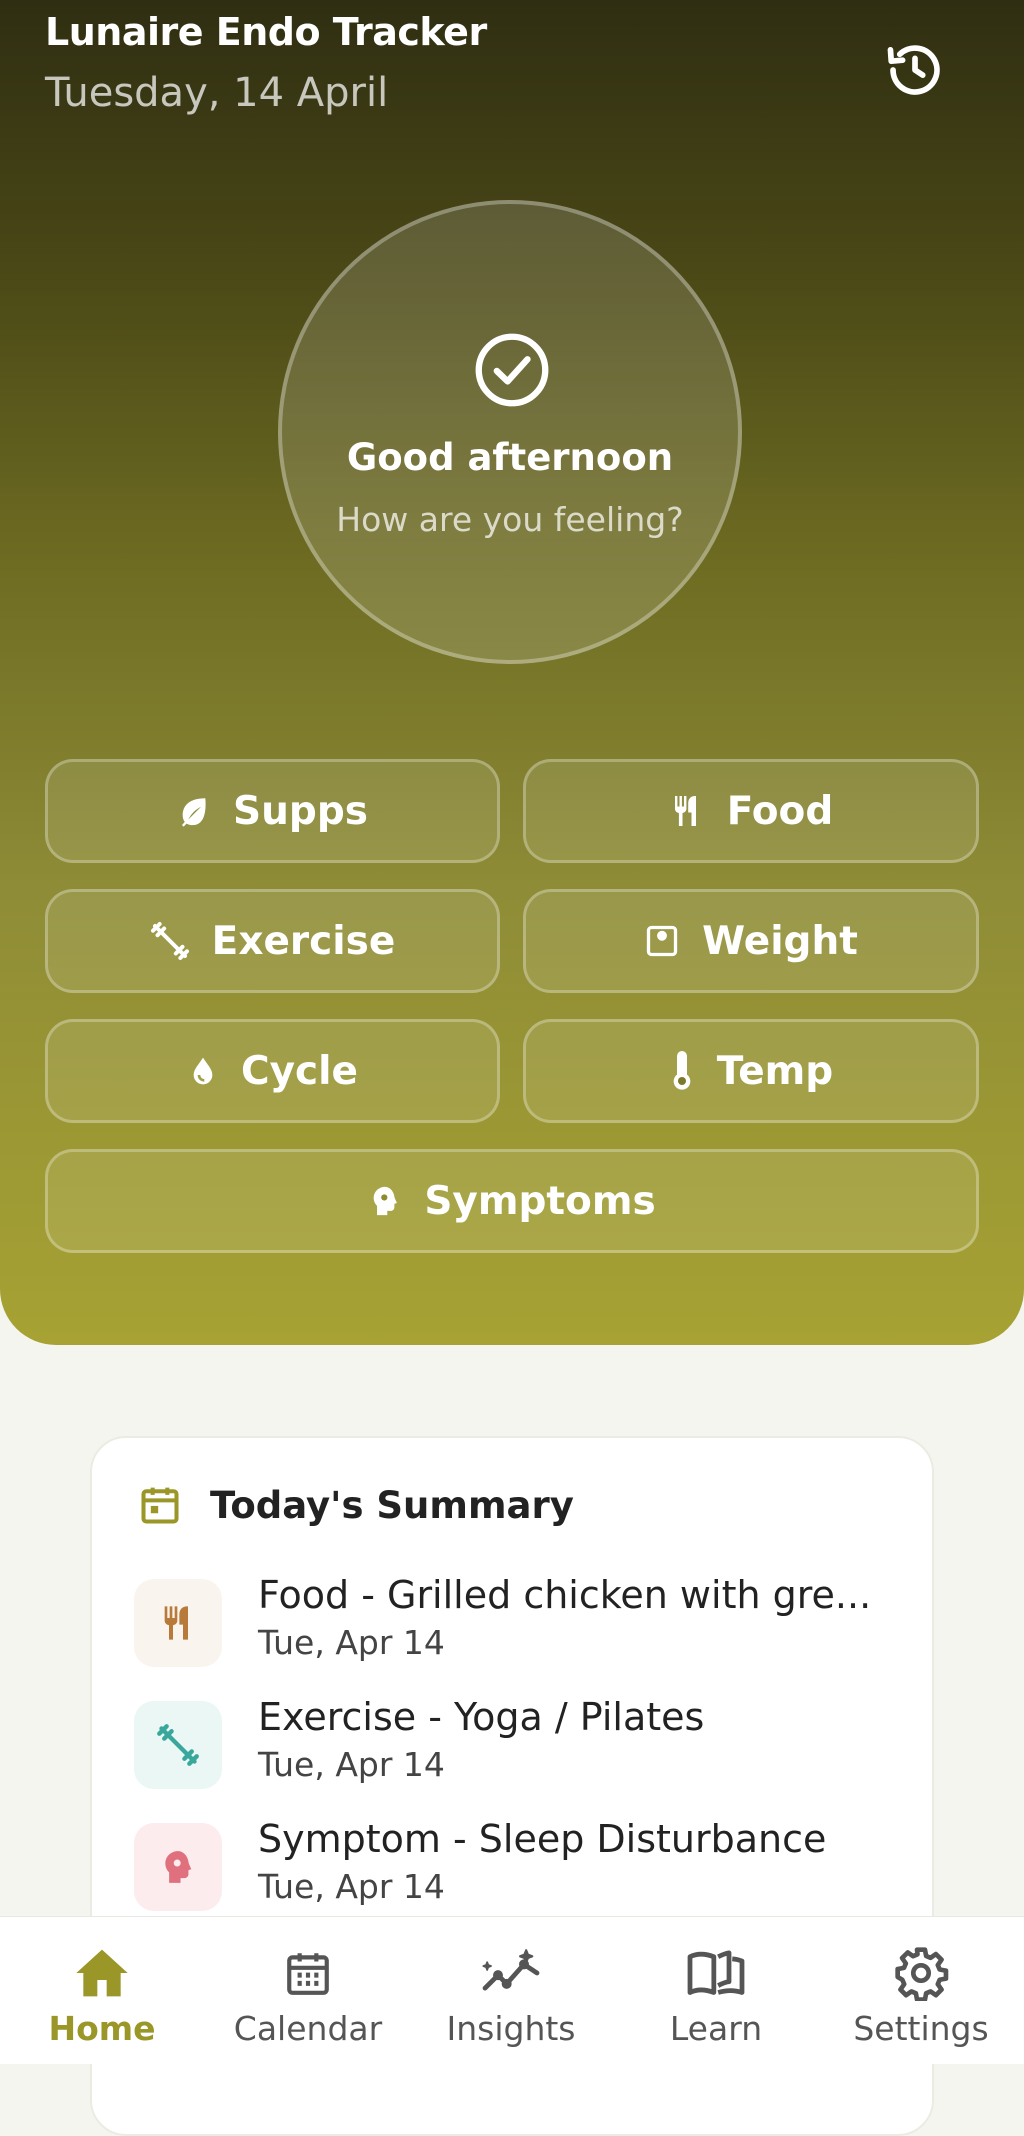  Describe the element at coordinates (481, 1717) in the screenshot. I see `entry-title: Exercise - Yoga / Pilates` at that location.